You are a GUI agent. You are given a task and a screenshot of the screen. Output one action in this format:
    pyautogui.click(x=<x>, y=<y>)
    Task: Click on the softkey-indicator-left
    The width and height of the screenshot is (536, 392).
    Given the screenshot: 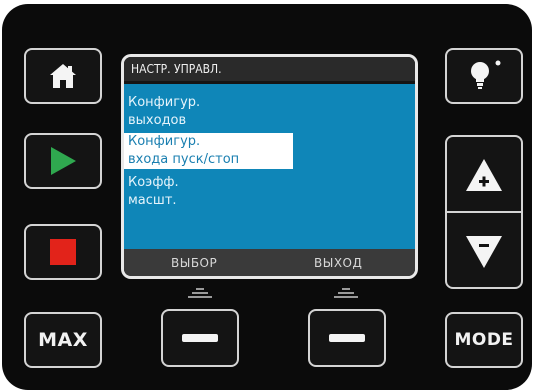 What is the action you would take?
    pyautogui.click(x=200, y=294)
    